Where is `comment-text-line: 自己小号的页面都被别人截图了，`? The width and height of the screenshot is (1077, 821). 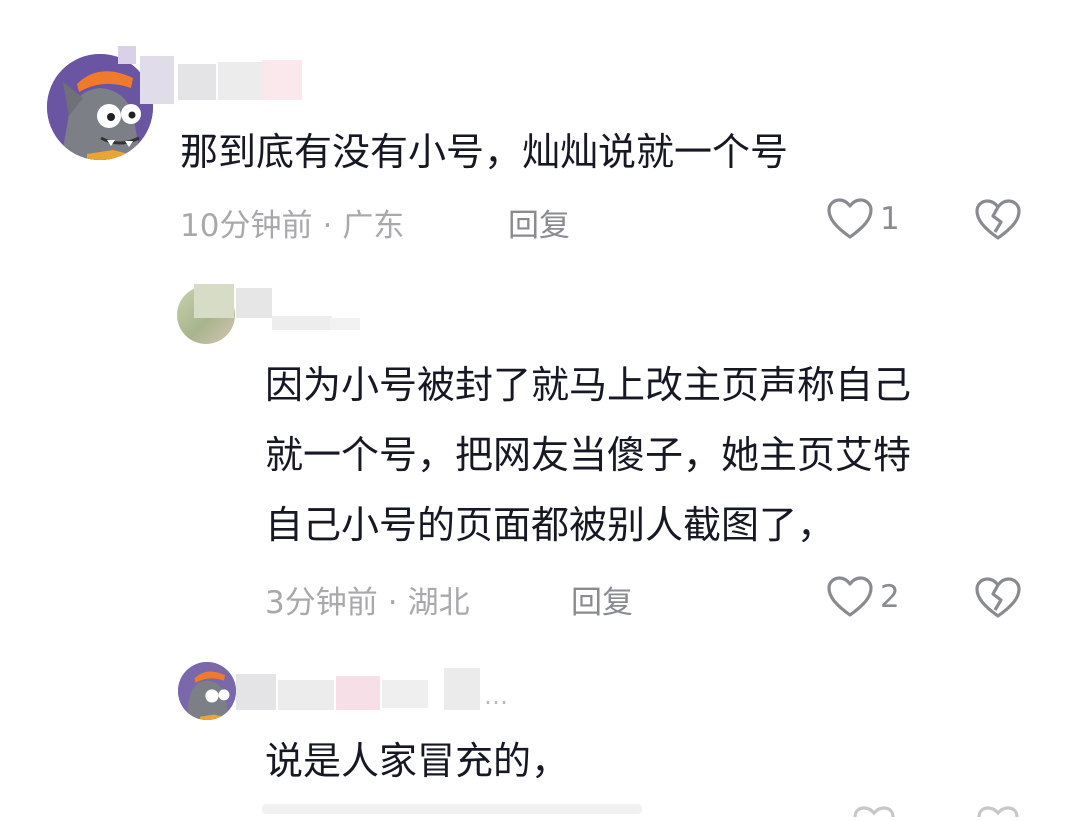
comment-text-line: 自己小号的页面都被别人截图了， is located at coordinates (550, 525).